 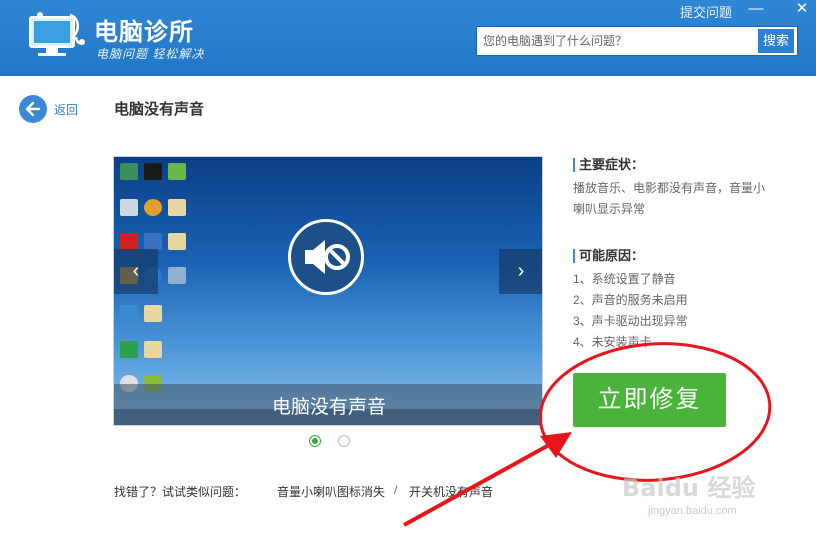 I want to click on search-box: 搜索, so click(x=637, y=41).